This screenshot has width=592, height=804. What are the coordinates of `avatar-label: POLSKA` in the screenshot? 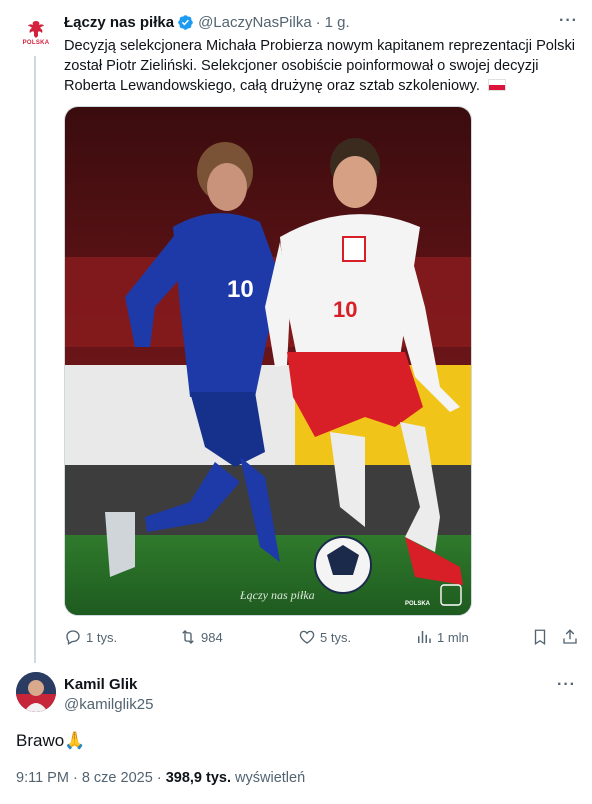 It's located at (36, 42).